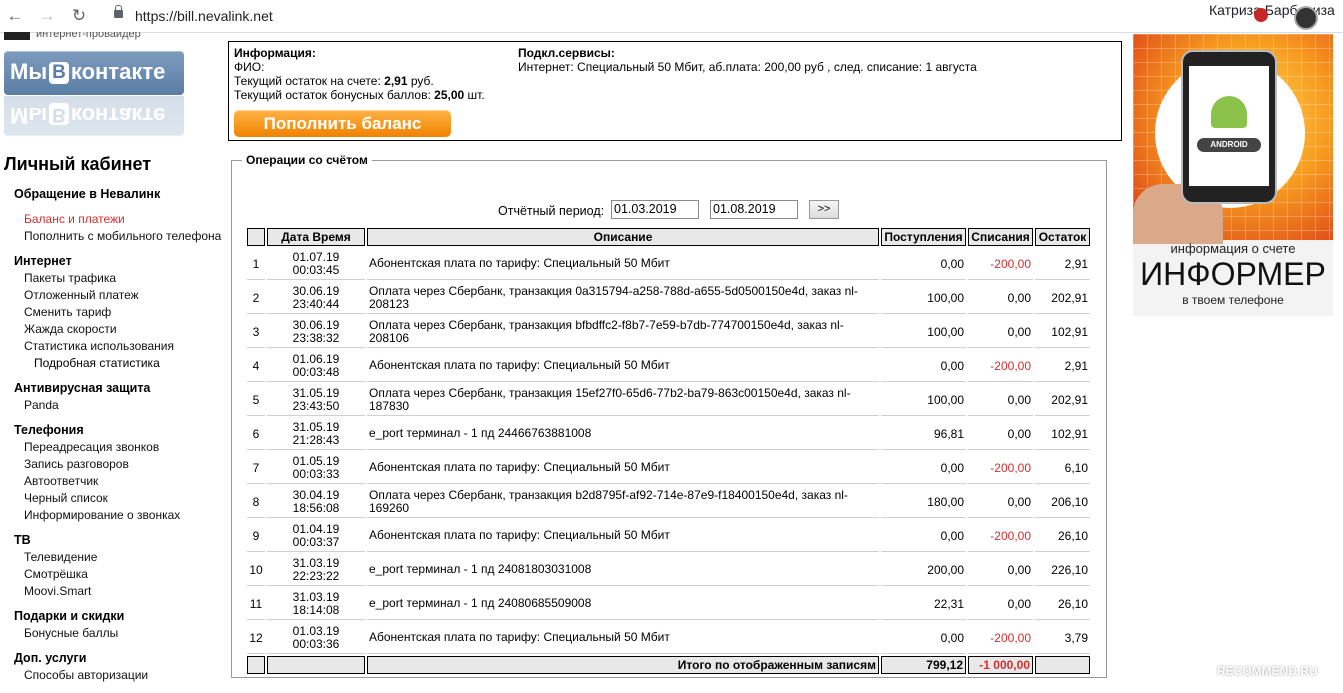 This screenshot has width=1343, height=693. What do you see at coordinates (316, 303) in the screenshot?
I see `row-time: 23:40:44` at bounding box center [316, 303].